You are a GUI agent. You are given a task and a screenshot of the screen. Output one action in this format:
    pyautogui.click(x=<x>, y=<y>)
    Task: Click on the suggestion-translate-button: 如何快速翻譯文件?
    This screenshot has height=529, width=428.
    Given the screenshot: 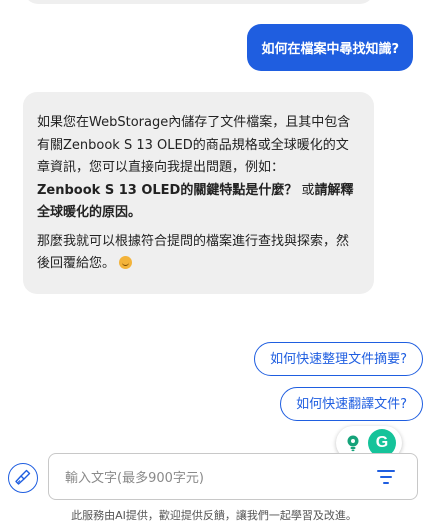 What is the action you would take?
    pyautogui.click(x=351, y=404)
    